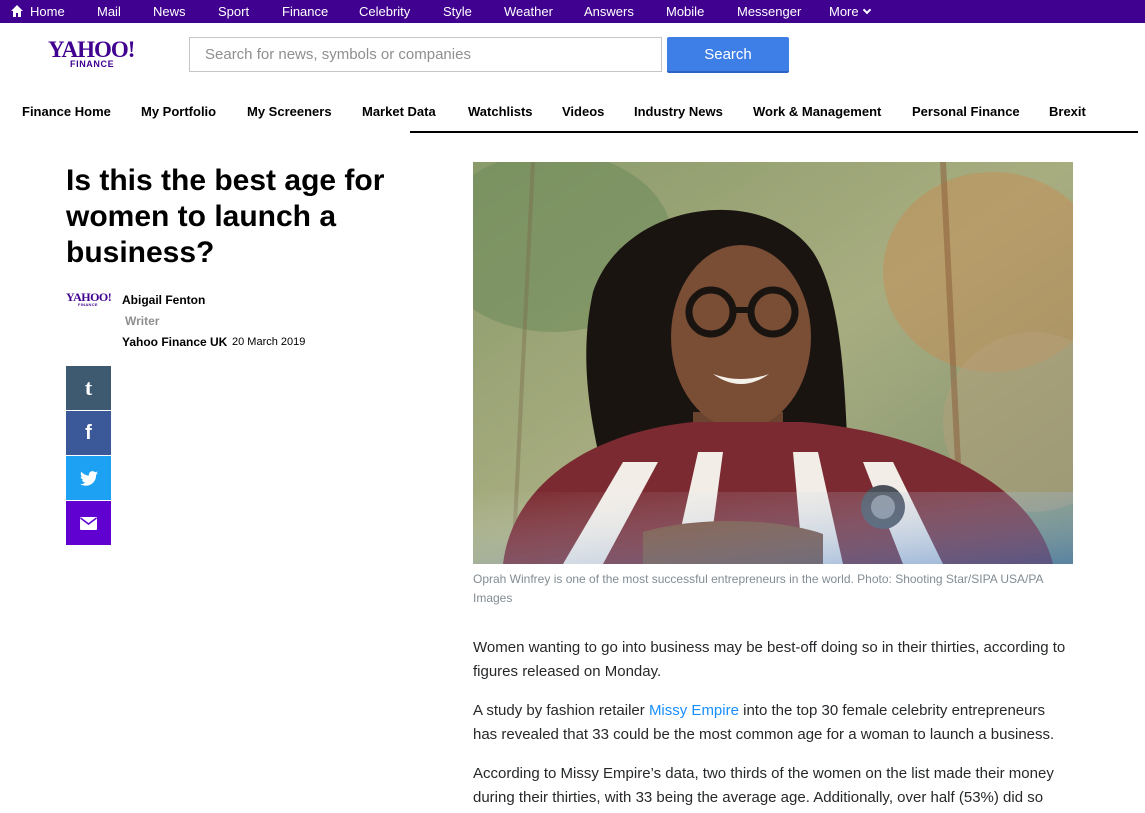 The width and height of the screenshot is (1145, 813). Describe the element at coordinates (89, 299) in the screenshot. I see `author-publisher-logo: YAHOO! FINANCE` at that location.